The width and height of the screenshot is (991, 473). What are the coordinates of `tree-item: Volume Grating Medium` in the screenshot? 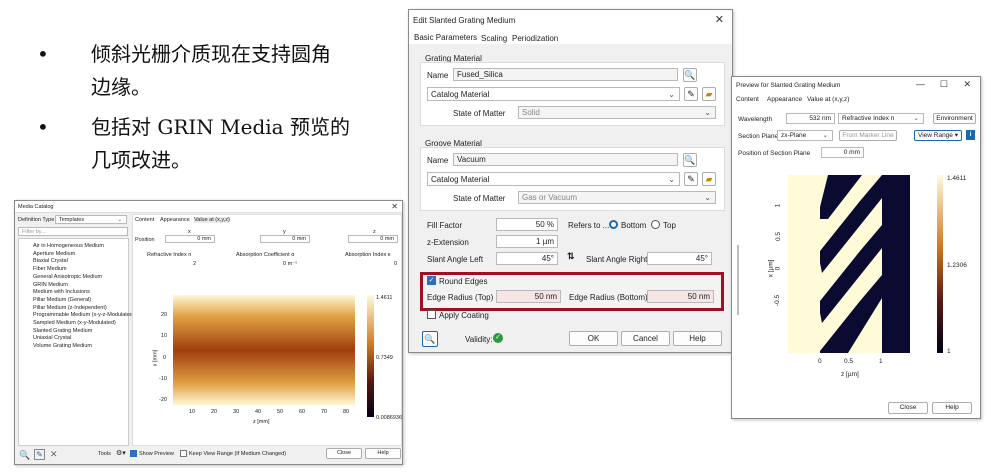 It's located at (80, 347).